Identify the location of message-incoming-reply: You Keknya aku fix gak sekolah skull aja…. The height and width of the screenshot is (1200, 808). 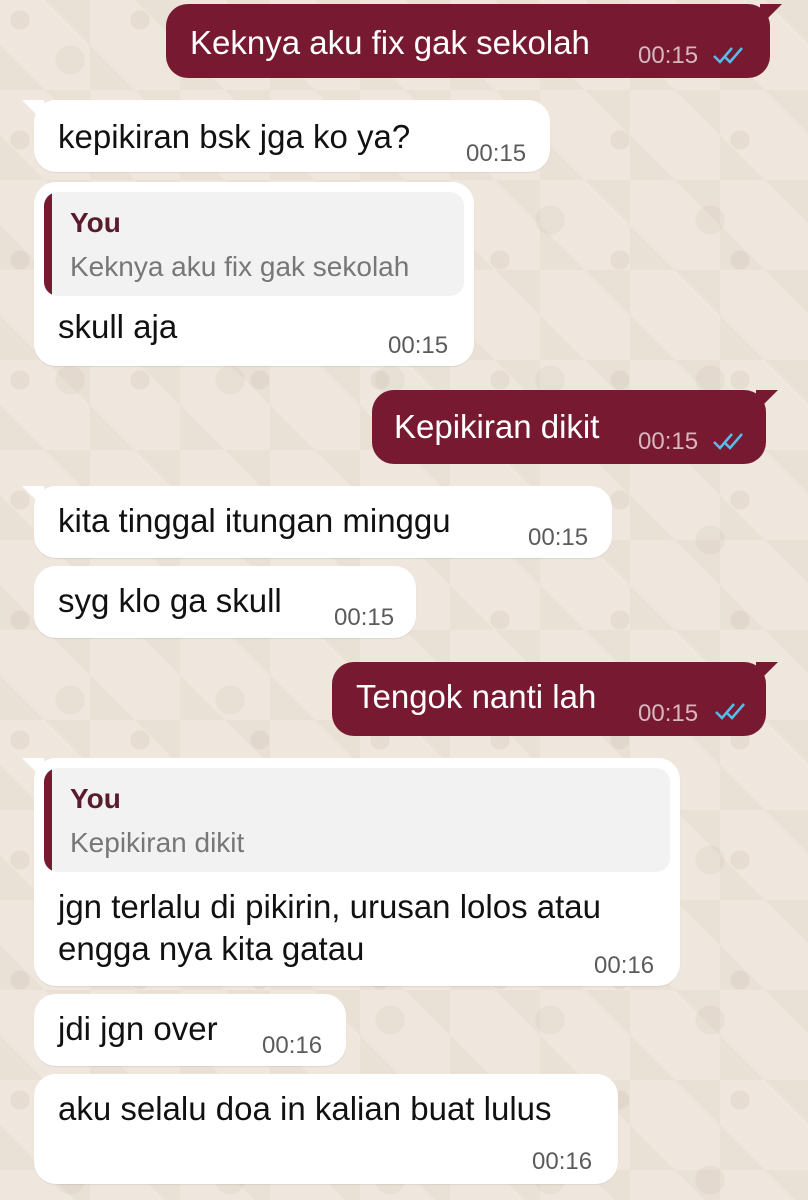
(254, 274).